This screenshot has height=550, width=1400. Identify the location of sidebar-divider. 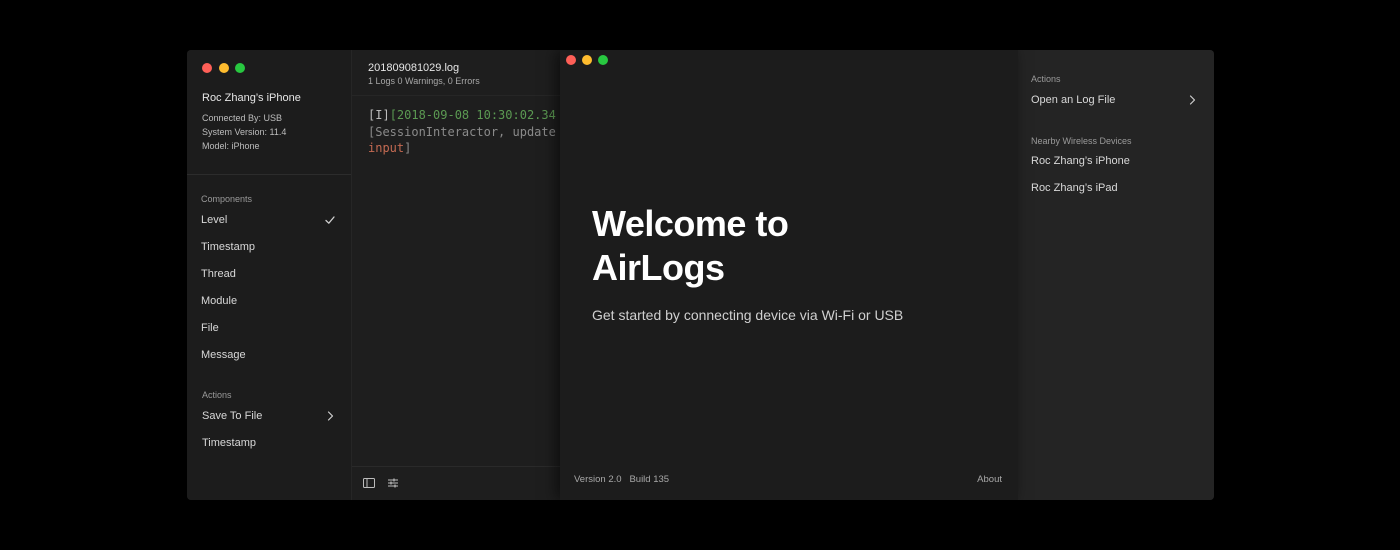
(269, 174).